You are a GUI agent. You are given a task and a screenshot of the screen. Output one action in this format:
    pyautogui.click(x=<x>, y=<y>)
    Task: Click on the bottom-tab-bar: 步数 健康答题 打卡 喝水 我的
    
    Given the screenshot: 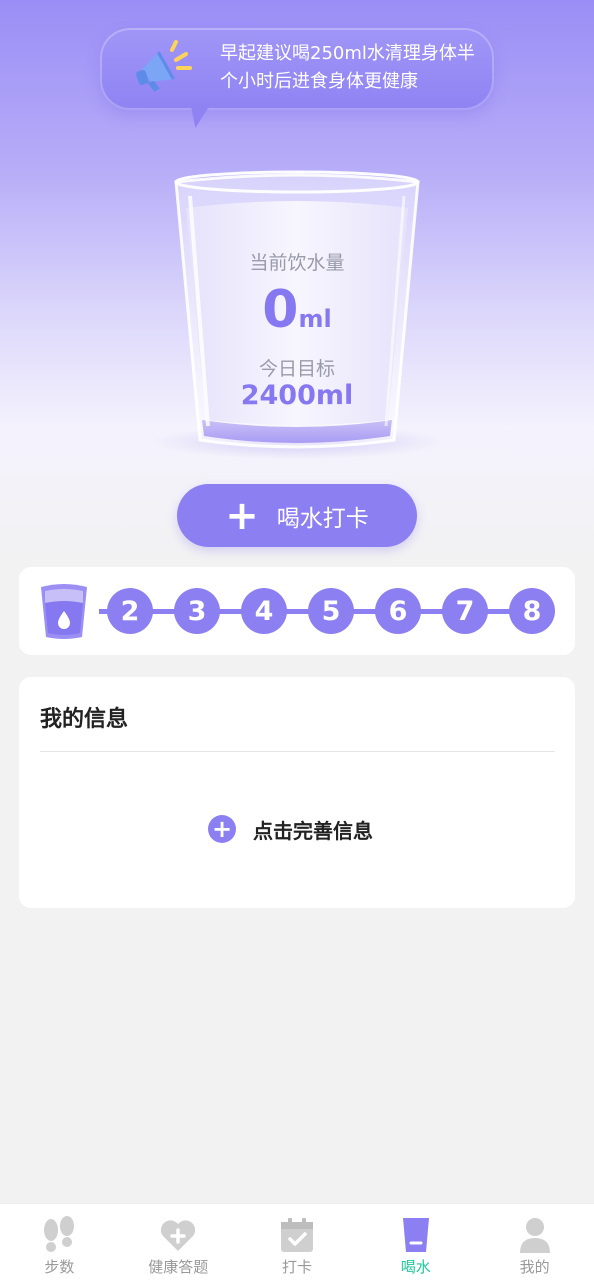 What is the action you would take?
    pyautogui.click(x=297, y=1241)
    